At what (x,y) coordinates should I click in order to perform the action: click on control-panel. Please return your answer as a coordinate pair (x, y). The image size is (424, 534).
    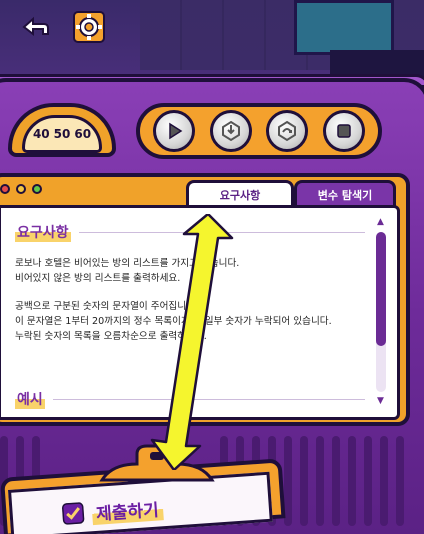
    Looking at the image, I should click on (259, 131).